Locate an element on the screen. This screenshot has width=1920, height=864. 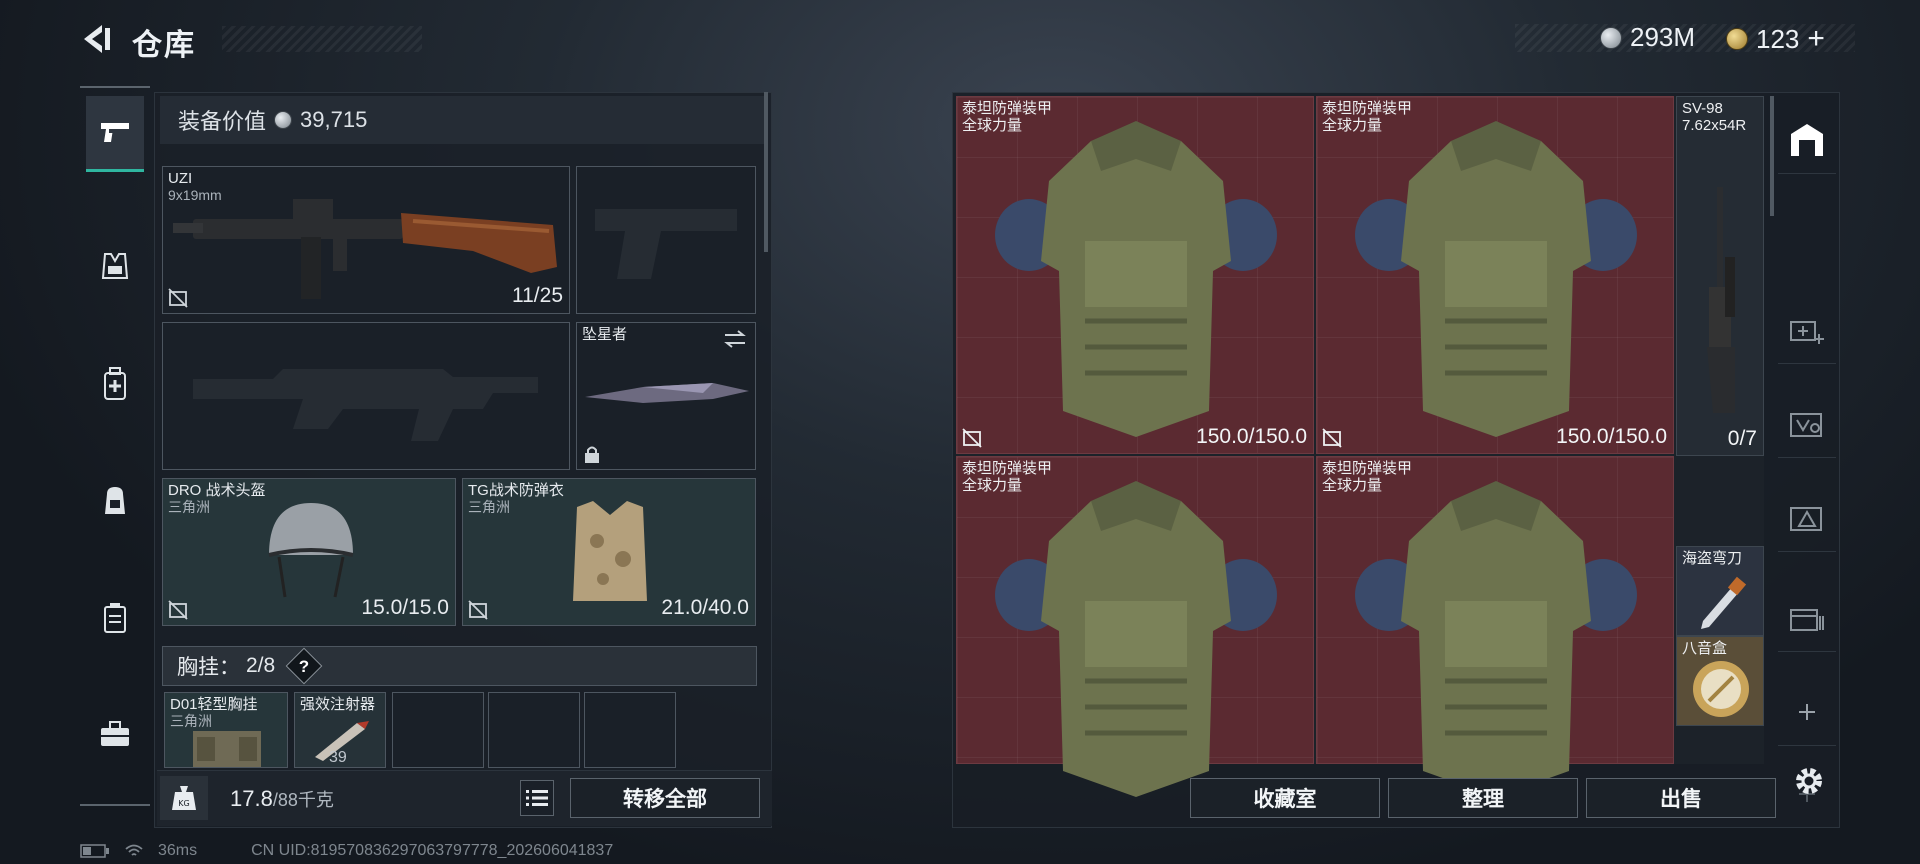
nav-weapons is located at coordinates (115, 134).